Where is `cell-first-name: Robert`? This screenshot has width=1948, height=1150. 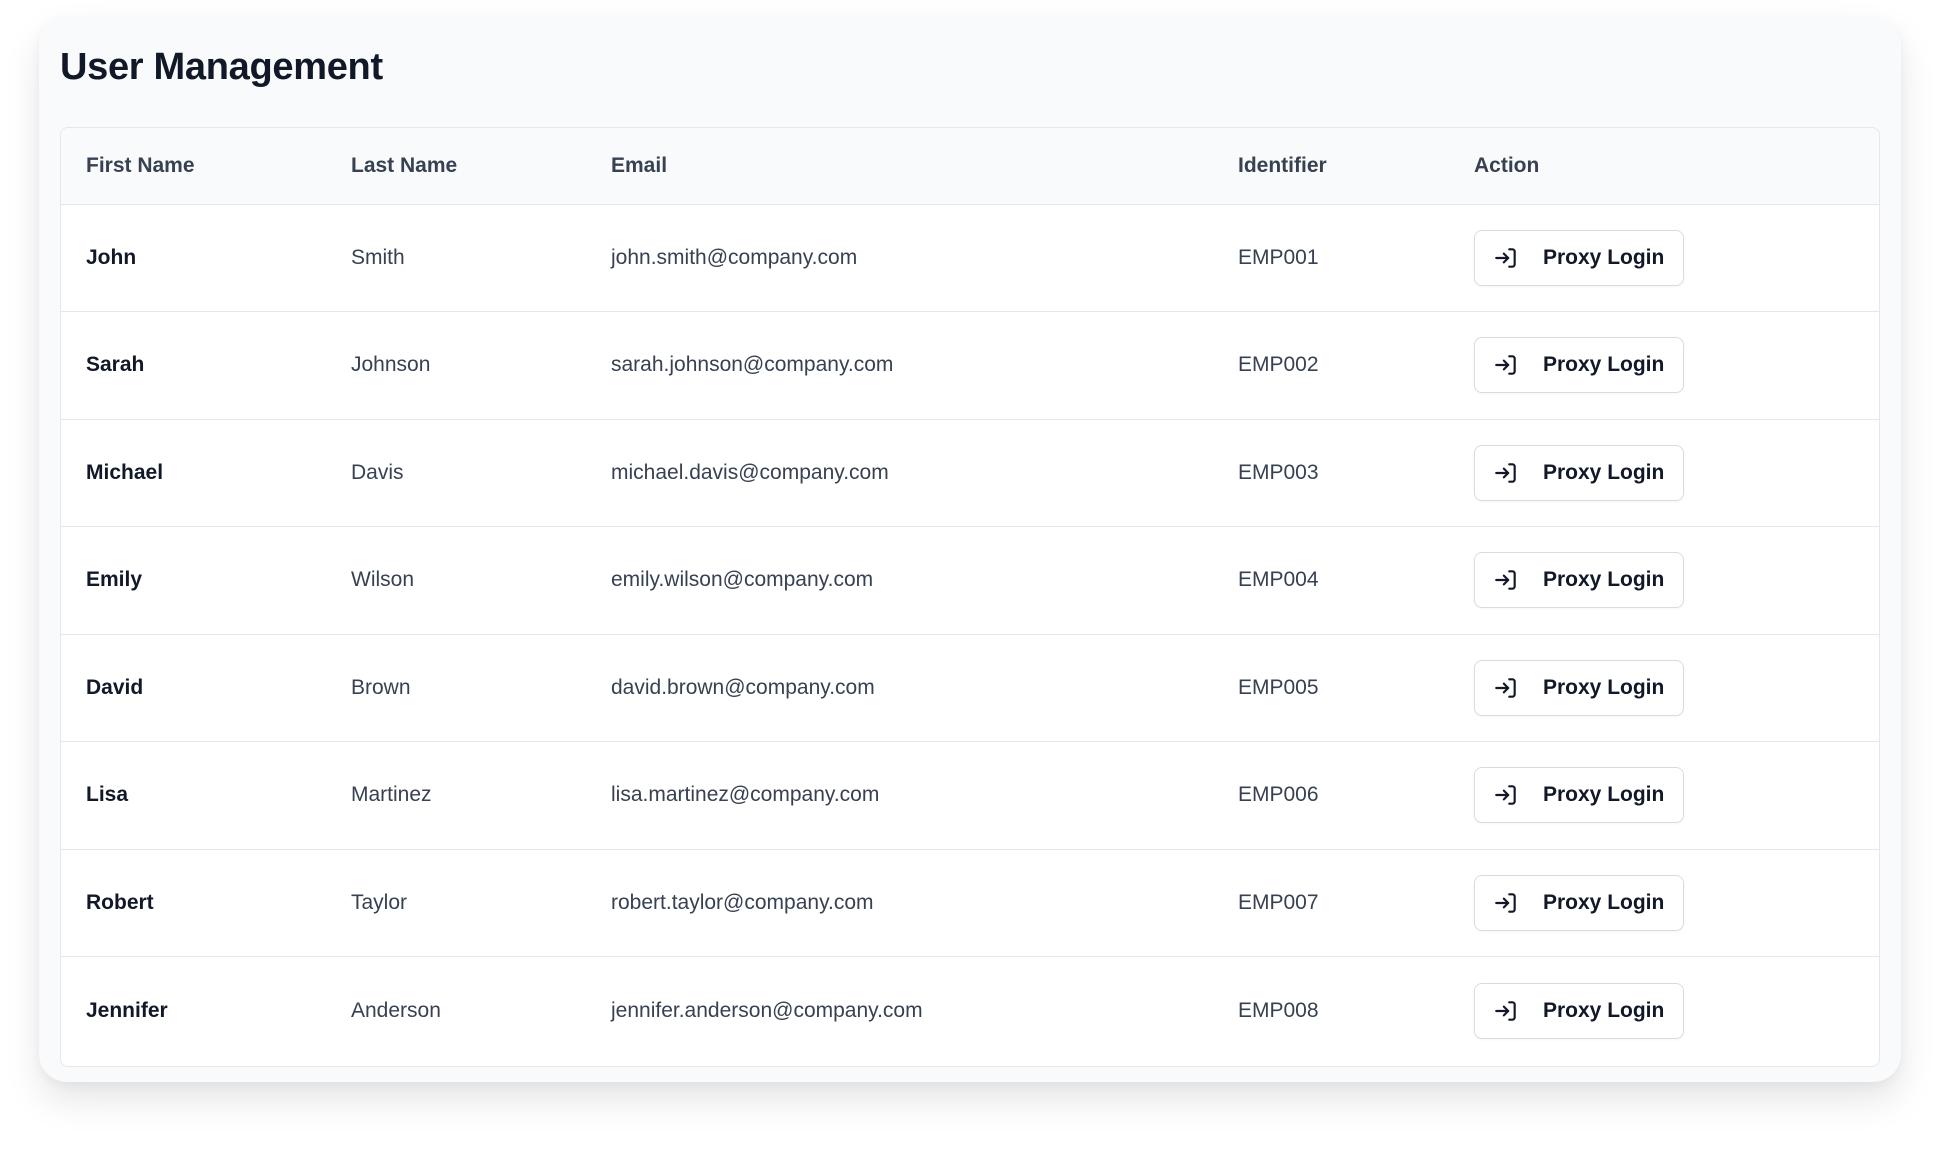
cell-first-name: Robert is located at coordinates (193, 902).